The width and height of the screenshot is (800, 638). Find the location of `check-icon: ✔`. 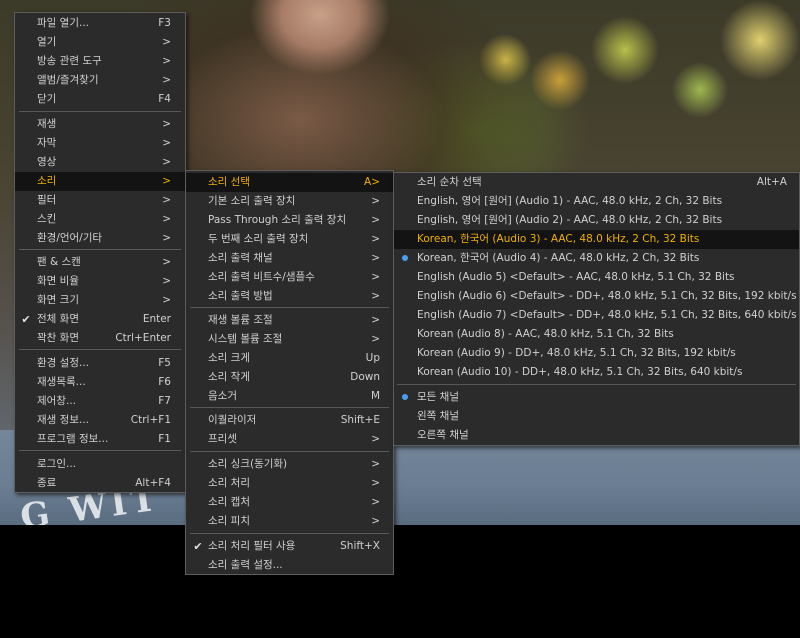

check-icon: ✔ is located at coordinates (198, 546).